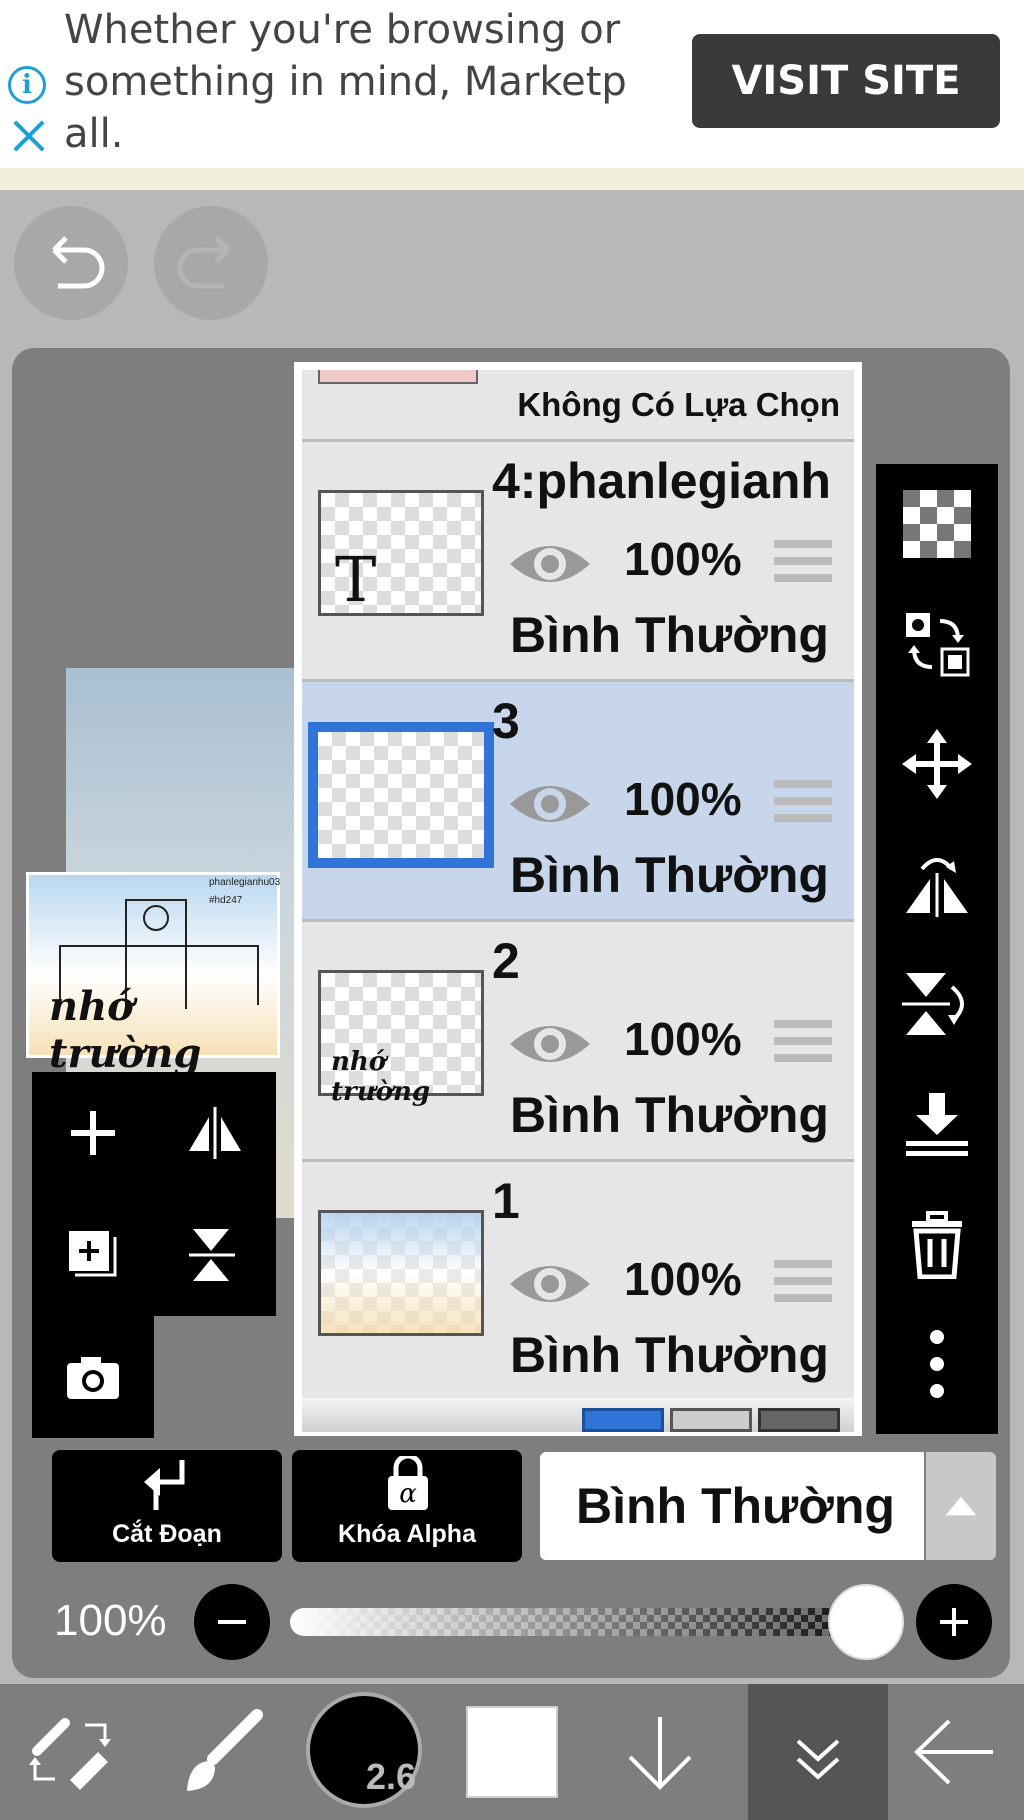 Image resolution: width=1024 pixels, height=1820 pixels. I want to click on clipping-button: Cắt Đoạn, so click(167, 1506).